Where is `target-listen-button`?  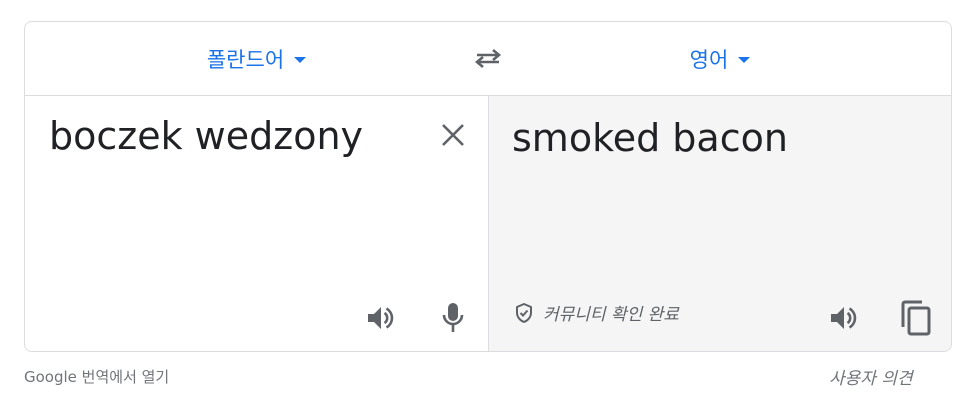
target-listen-button is located at coordinates (844, 318).